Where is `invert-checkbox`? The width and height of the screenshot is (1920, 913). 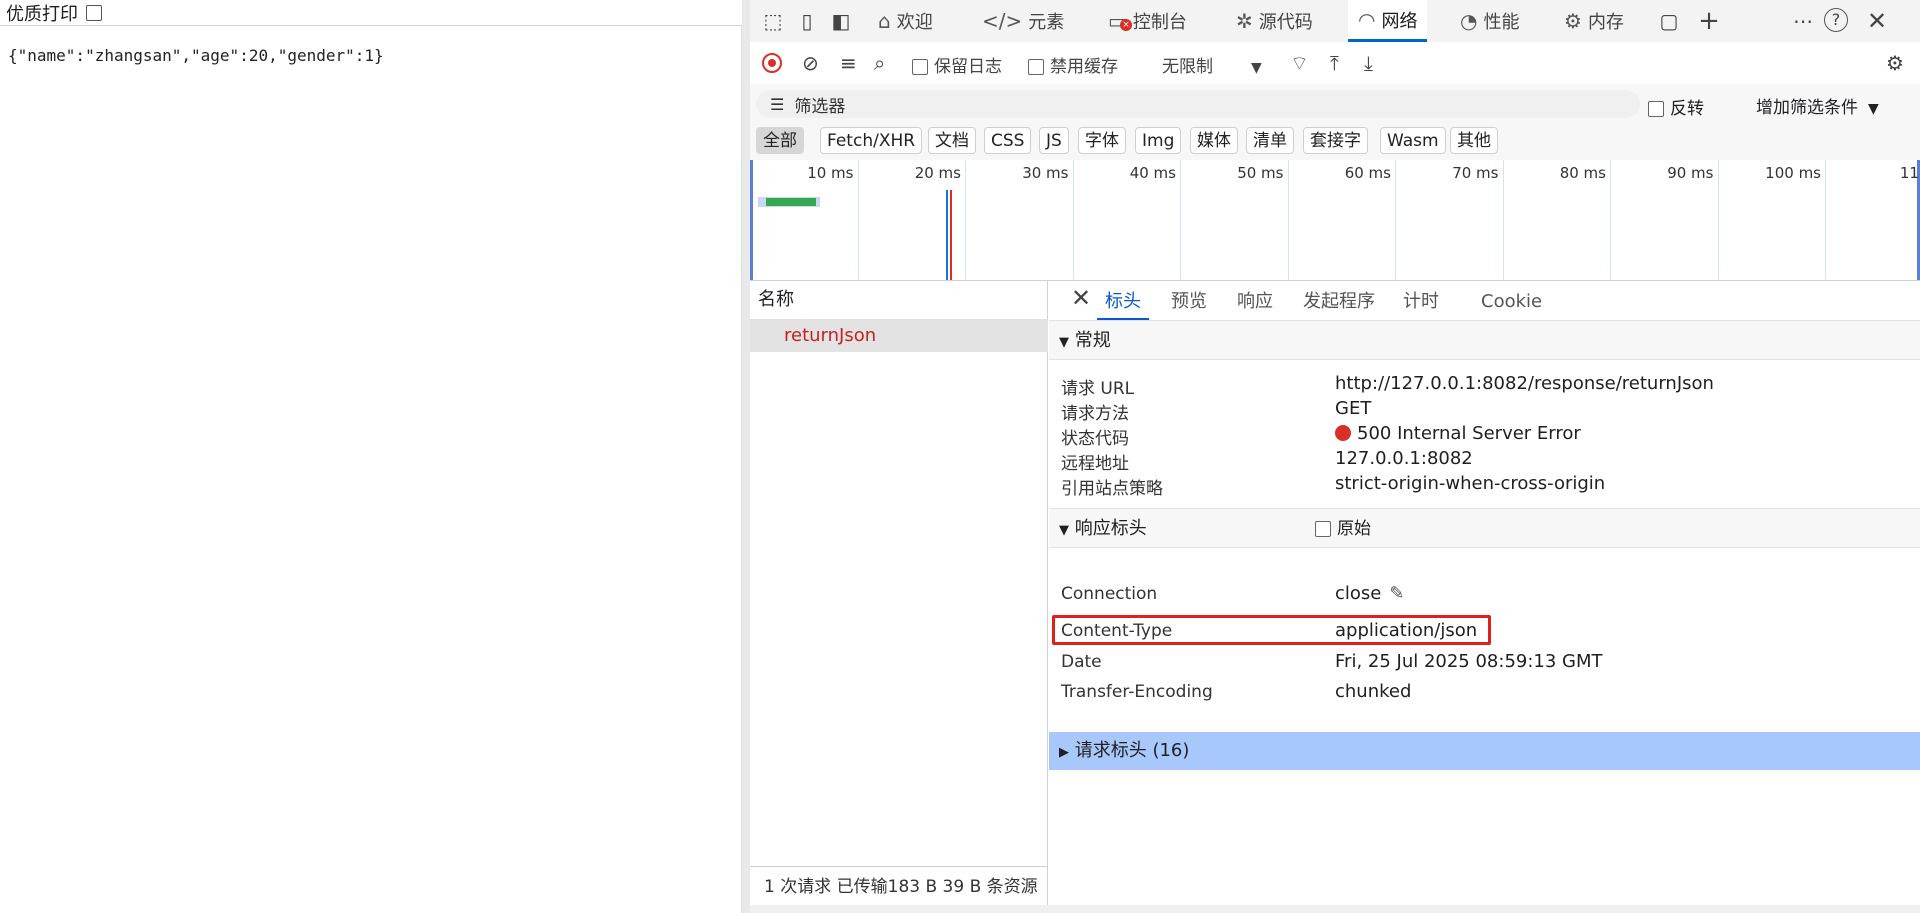
invert-checkbox is located at coordinates (1656, 109).